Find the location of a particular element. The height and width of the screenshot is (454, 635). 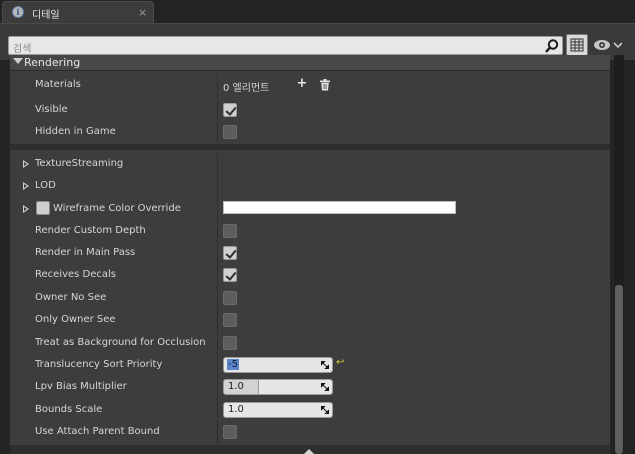

owner-no-see-checkbox is located at coordinates (230, 298).